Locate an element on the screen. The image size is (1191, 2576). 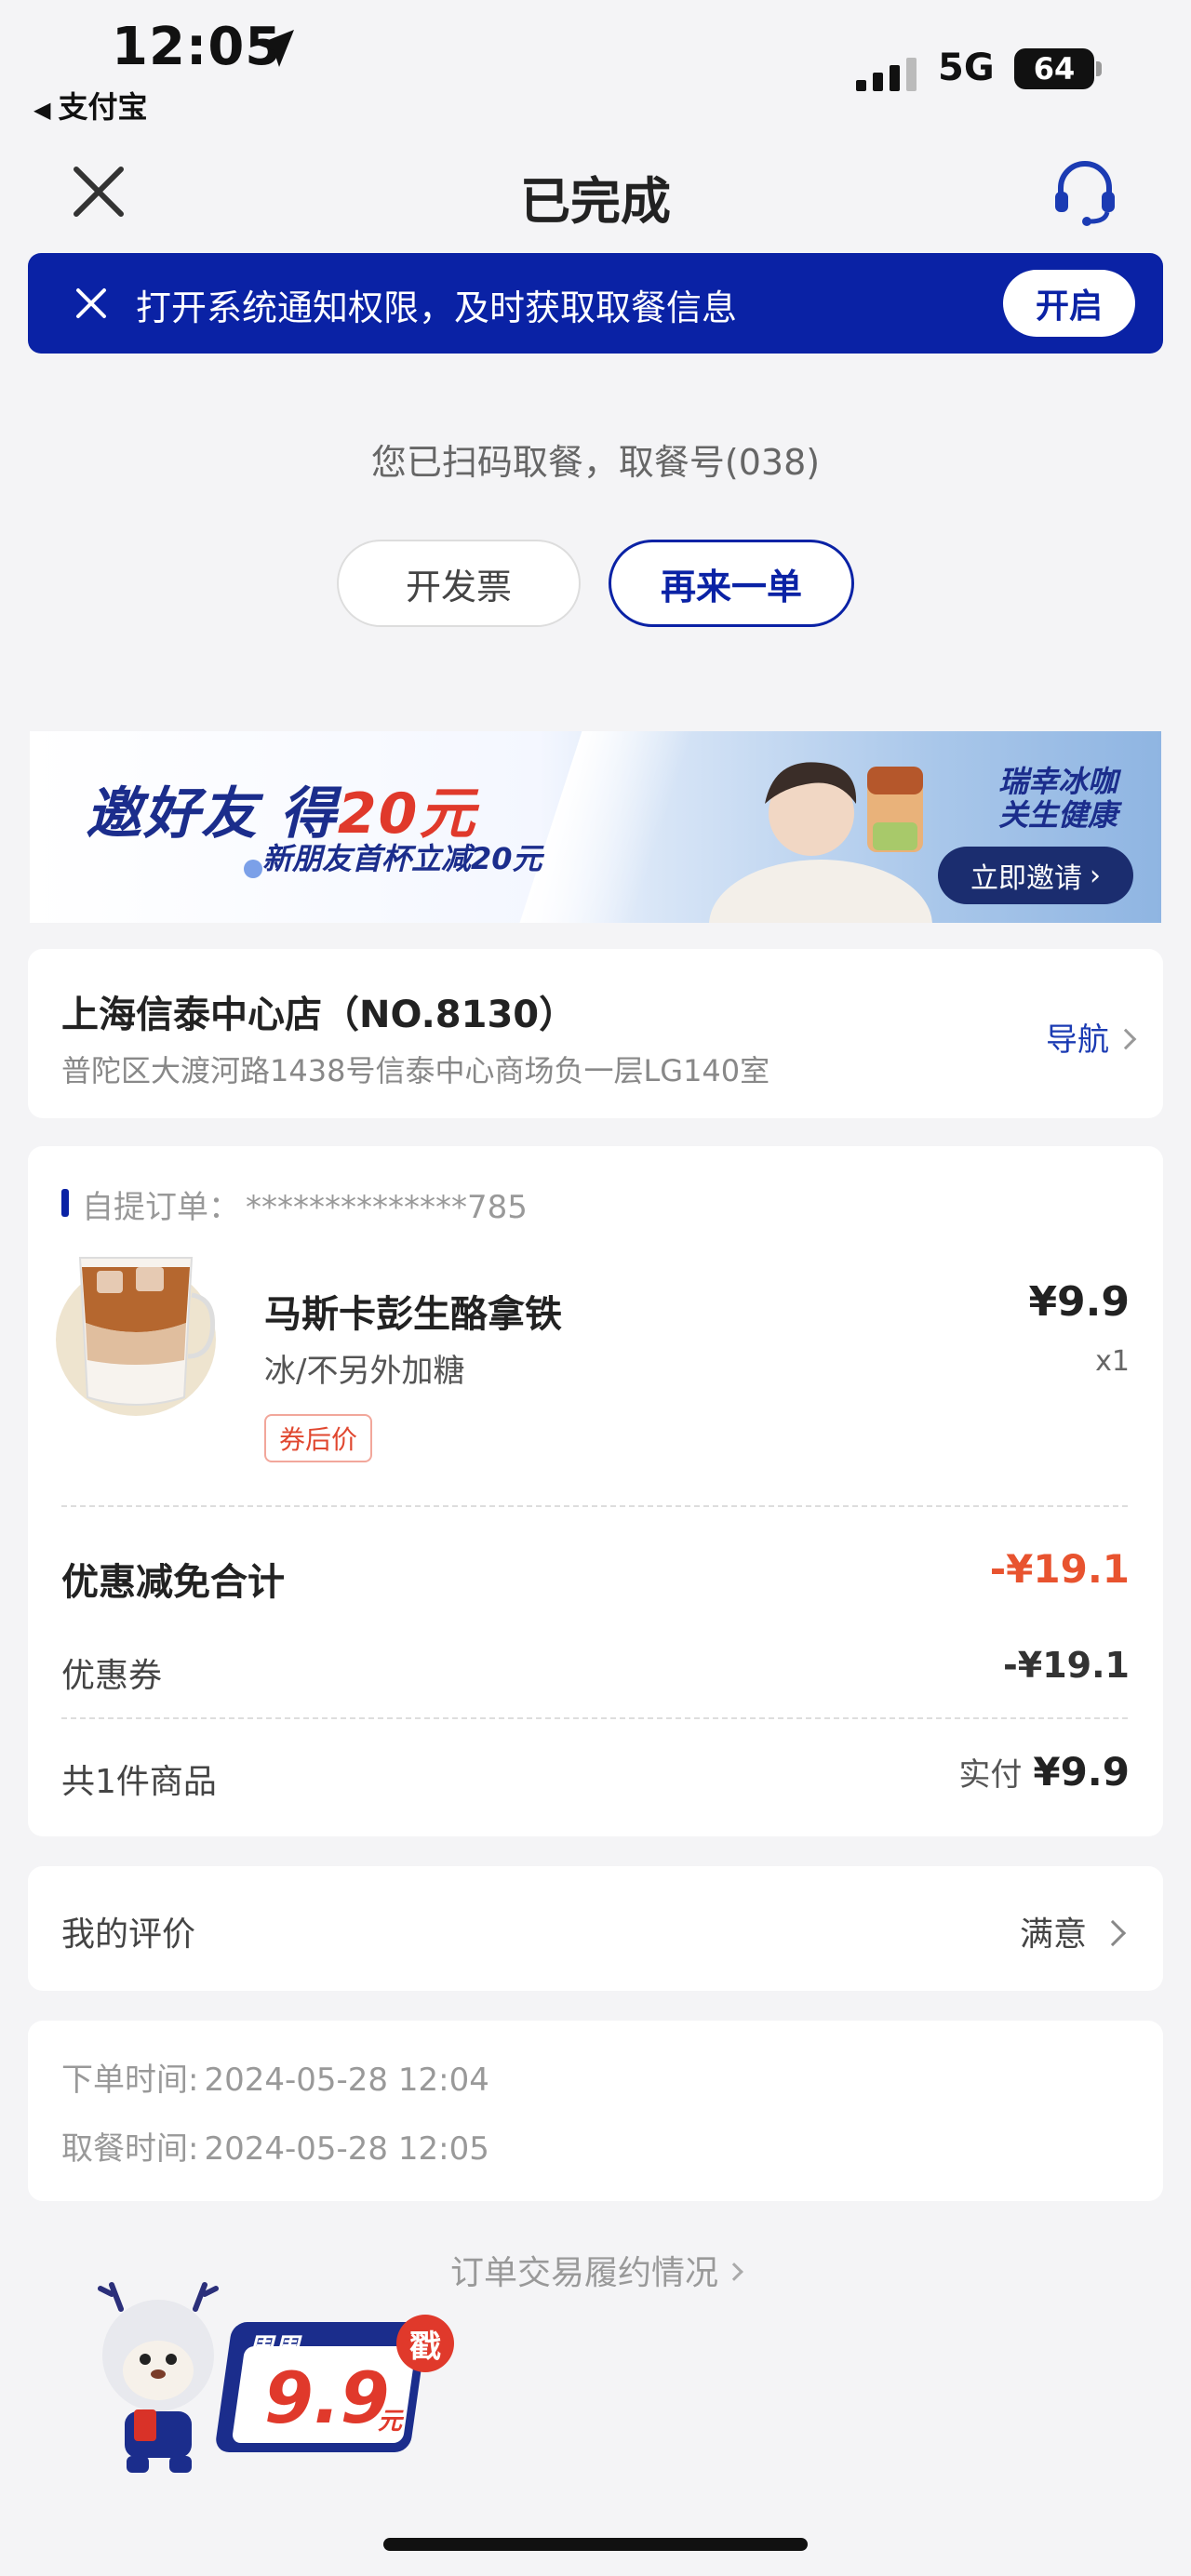
invite-promo-banner: 邀好友 得20元 新朋友首杯立减20元 瑞幸冰咖 关生健康 立即邀请 › is located at coordinates (595, 827).